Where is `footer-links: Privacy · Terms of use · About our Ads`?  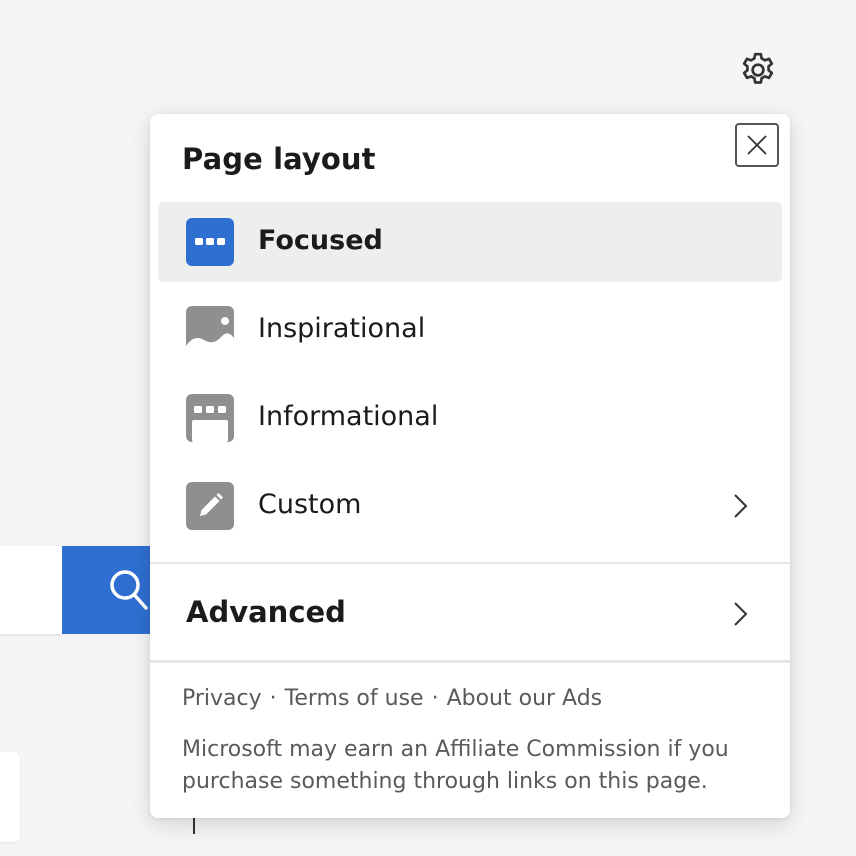
footer-links: Privacy · Terms of use · About our Ads is located at coordinates (392, 699).